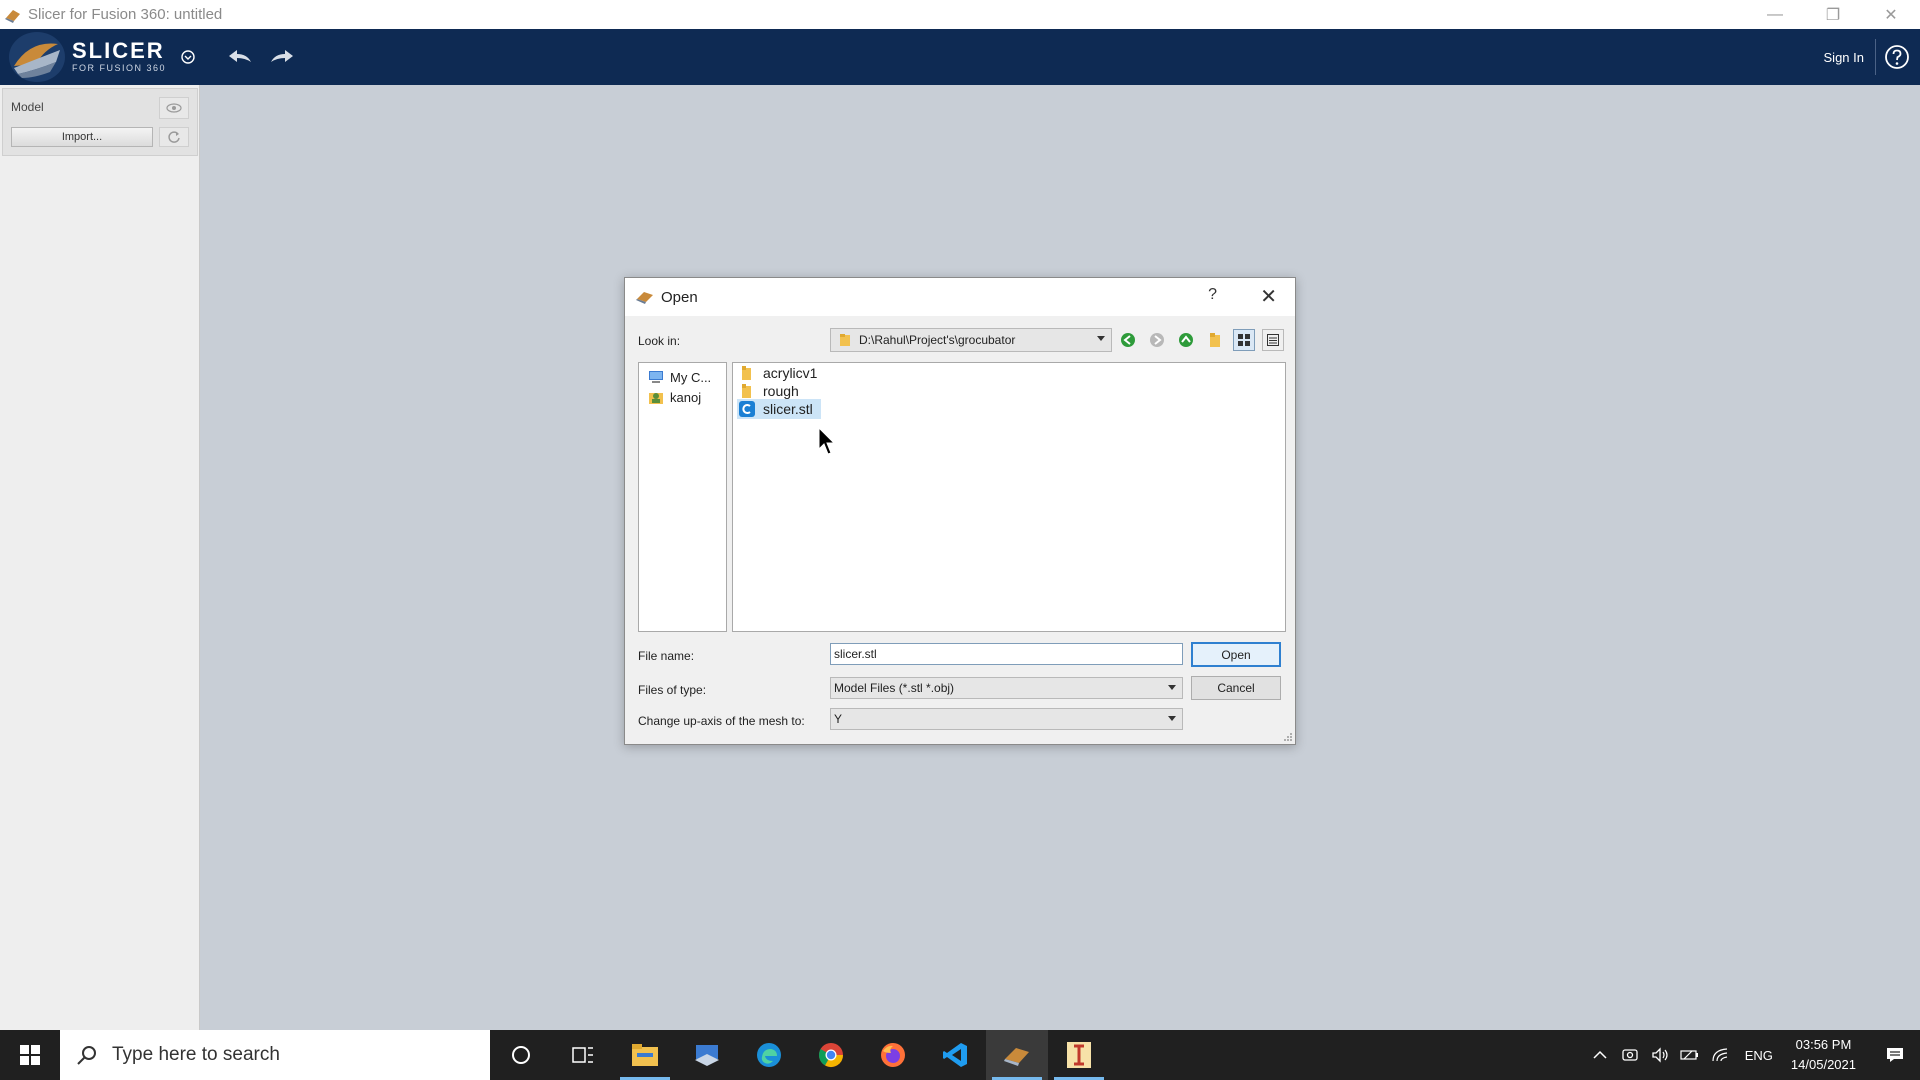 This screenshot has height=1080, width=1920. What do you see at coordinates (747, 409) in the screenshot?
I see `stl-file-icon` at bounding box center [747, 409].